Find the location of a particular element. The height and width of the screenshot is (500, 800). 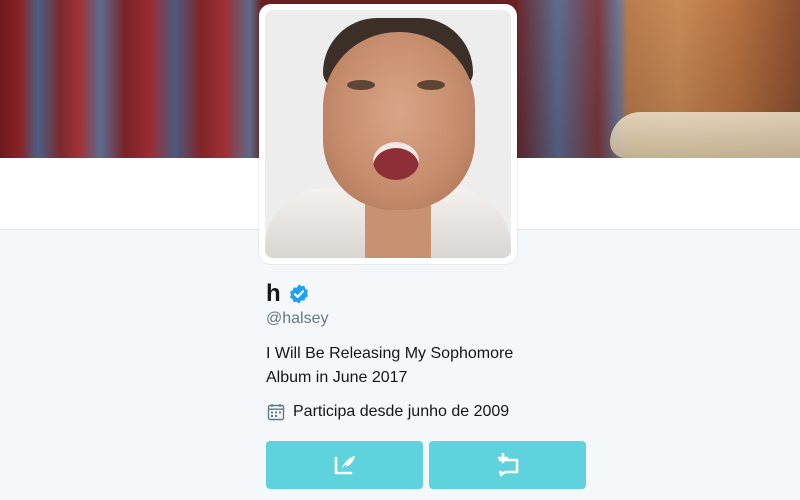

direct-message-icon is located at coordinates (507, 464).